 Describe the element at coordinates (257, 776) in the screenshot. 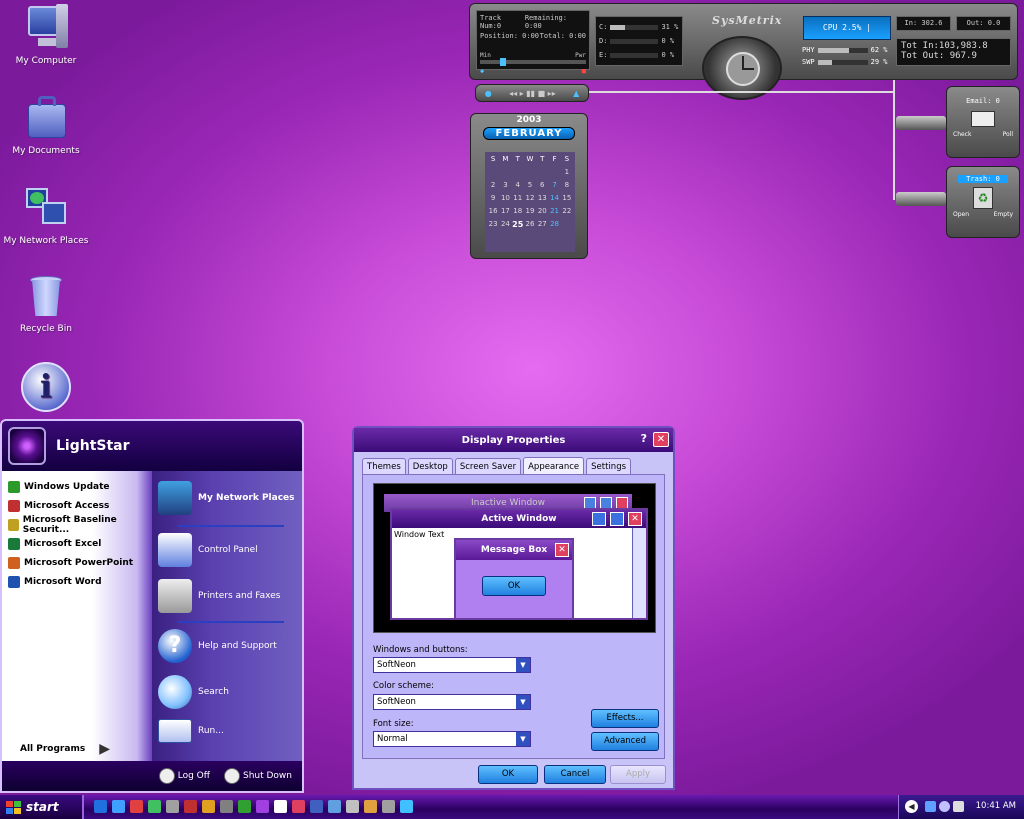

I see `shut-down-button: Shut Down` at that location.